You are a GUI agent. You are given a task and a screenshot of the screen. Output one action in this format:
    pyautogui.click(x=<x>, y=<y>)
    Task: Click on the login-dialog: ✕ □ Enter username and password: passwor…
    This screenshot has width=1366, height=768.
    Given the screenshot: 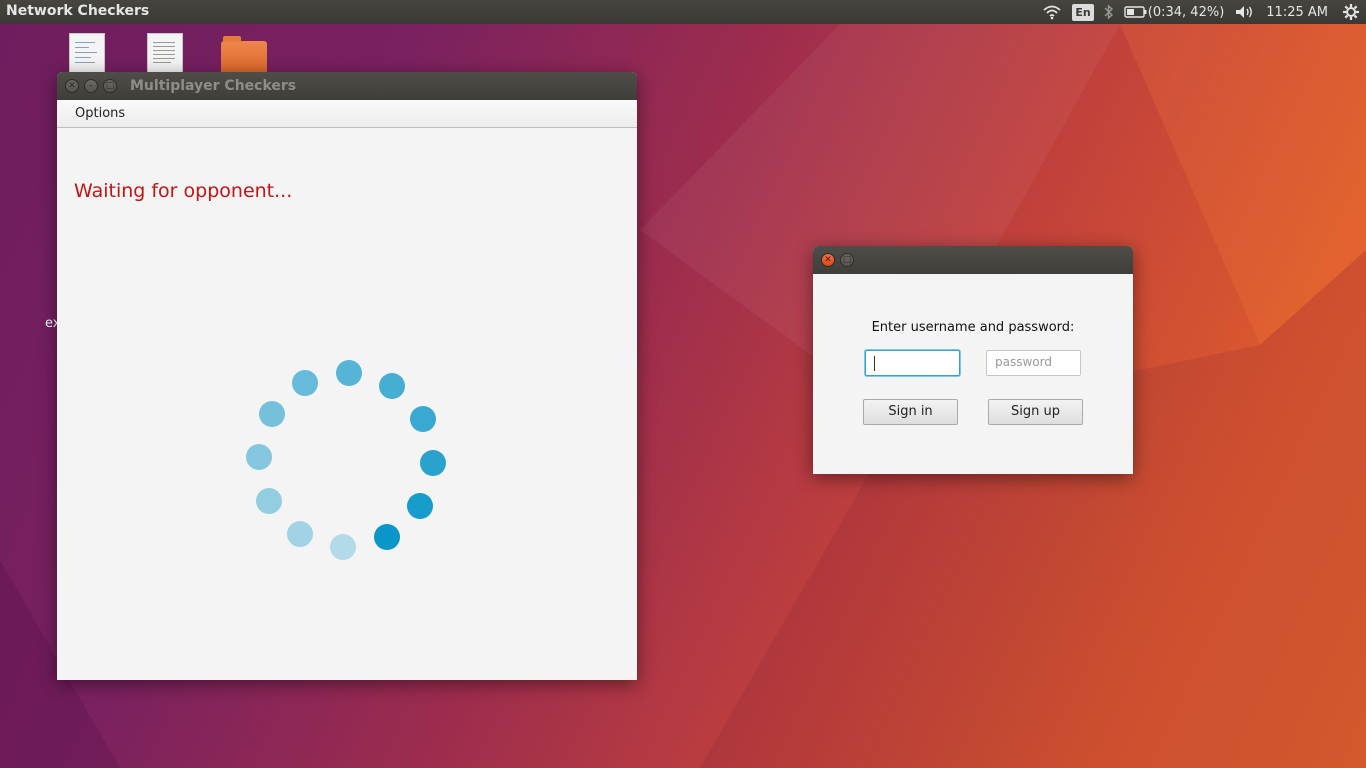 What is the action you would take?
    pyautogui.click(x=973, y=360)
    